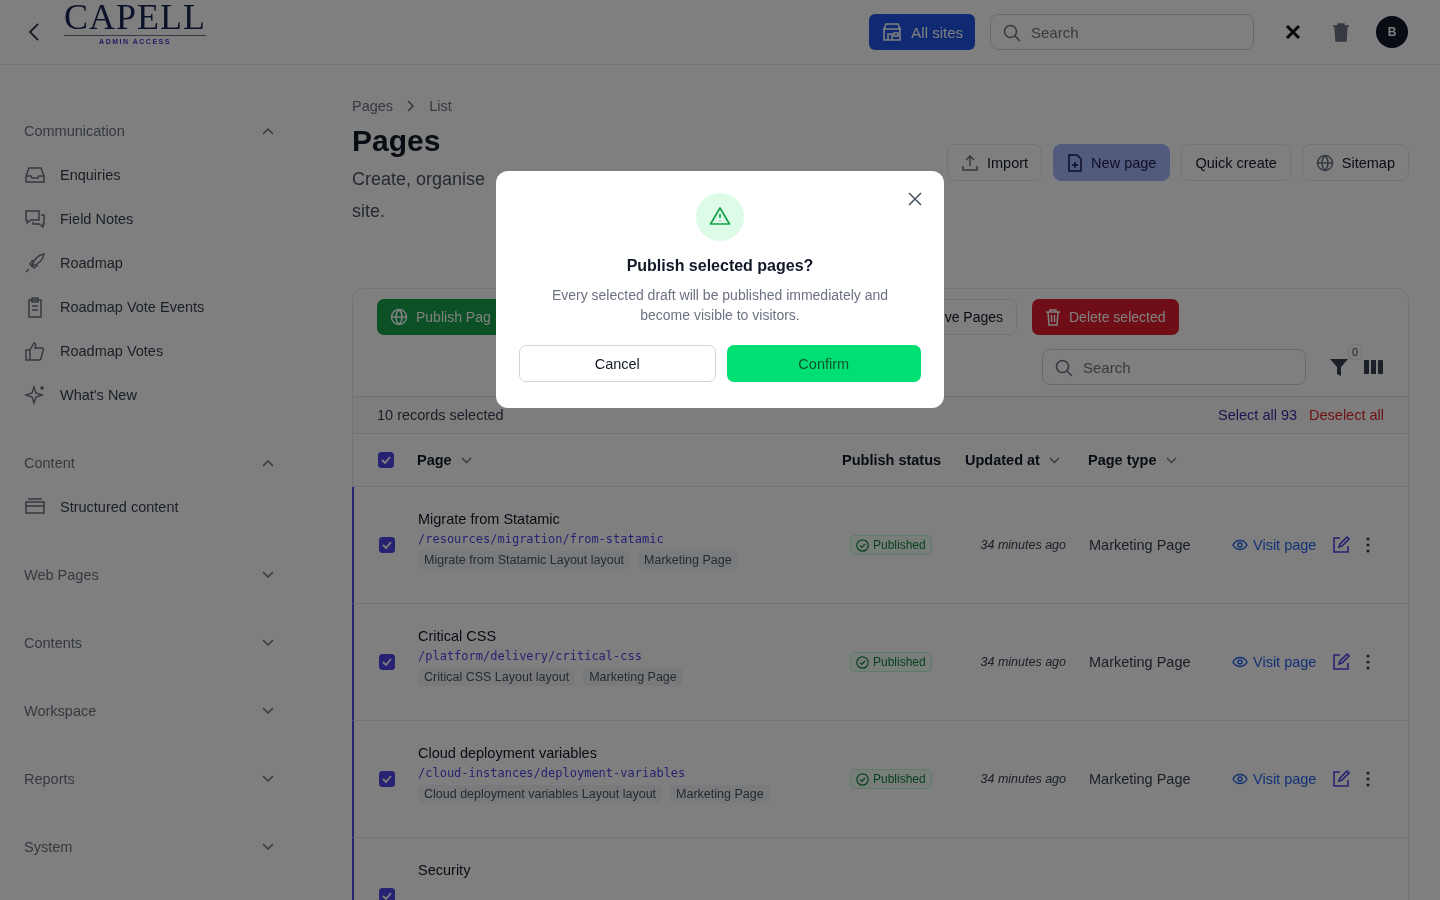 This screenshot has width=1440, height=900. What do you see at coordinates (150, 711) in the screenshot?
I see `sidebar-group-header: Workspace` at bounding box center [150, 711].